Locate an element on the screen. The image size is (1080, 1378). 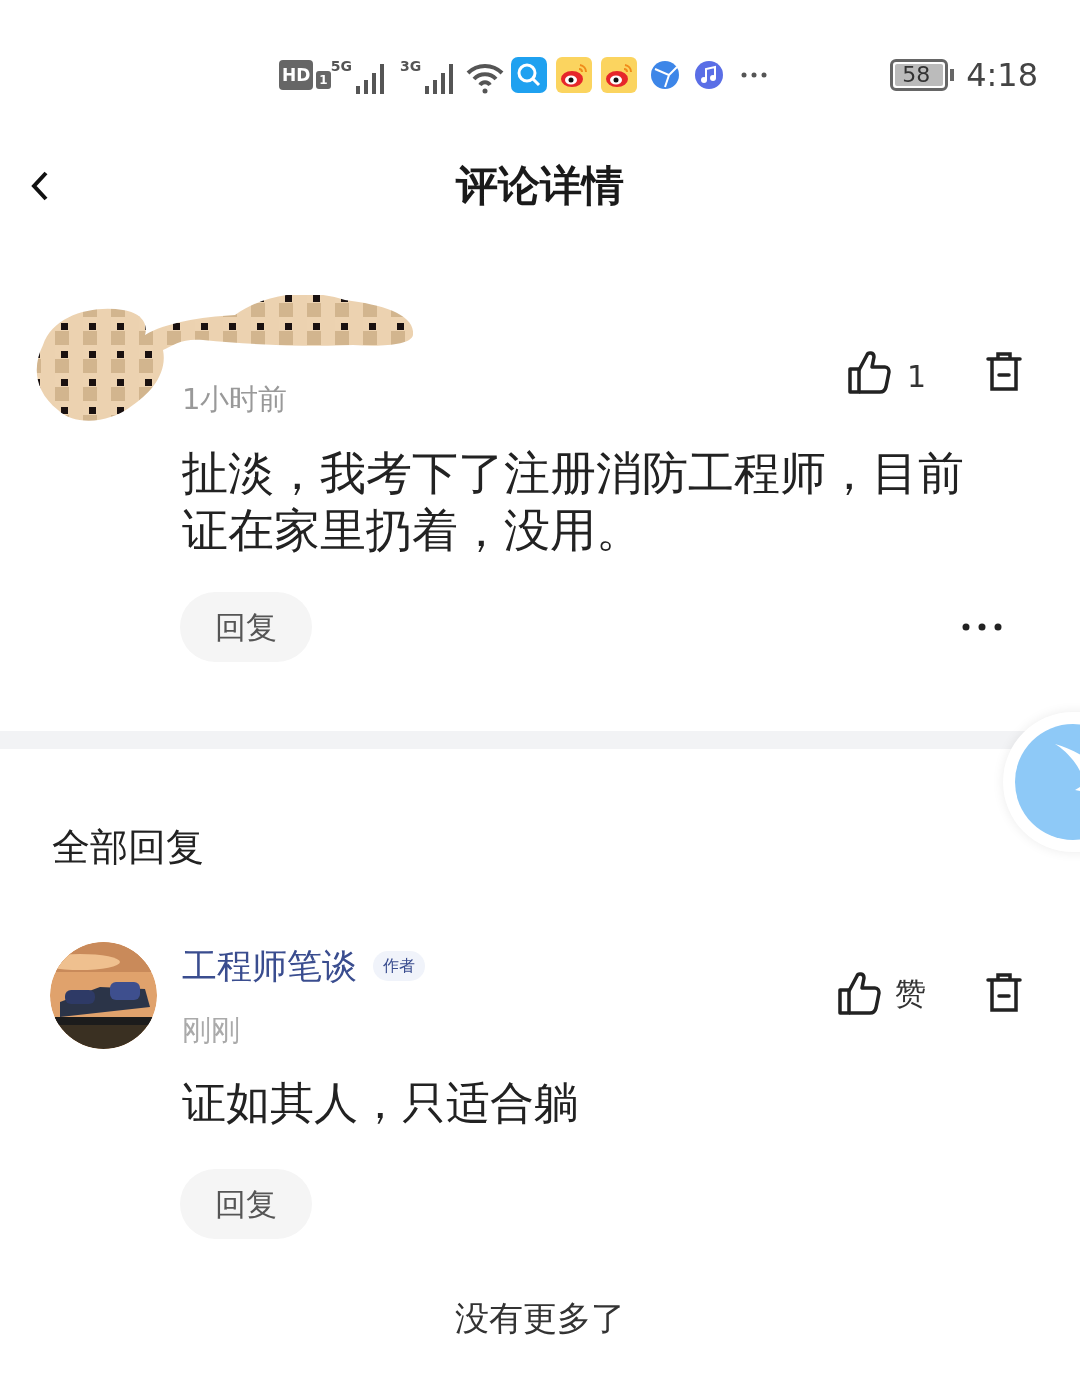
globe-app-icon is located at coordinates (665, 75).